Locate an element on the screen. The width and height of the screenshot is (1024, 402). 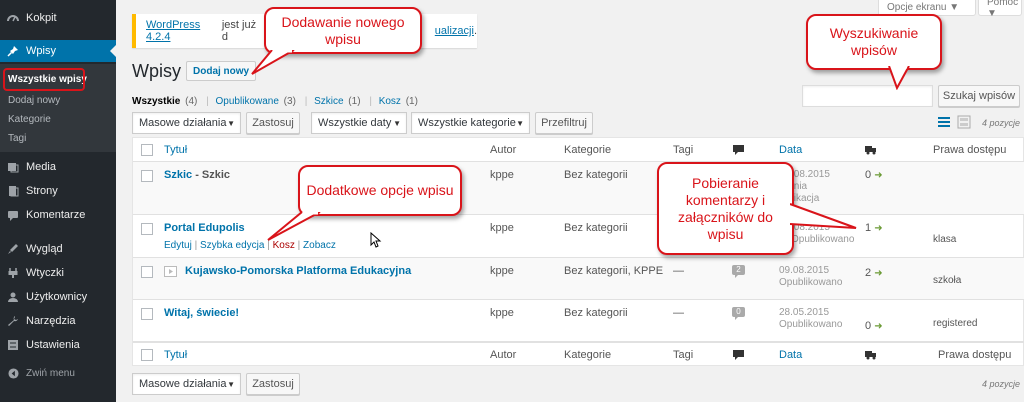
chevron-down-icon: ▼ is located at coordinates (231, 384).